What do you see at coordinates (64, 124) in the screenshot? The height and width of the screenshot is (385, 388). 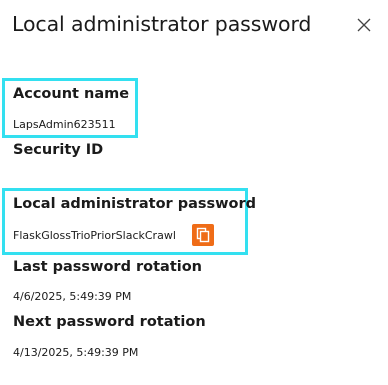 I see `account-name-value: LapsAdmin623511` at bounding box center [64, 124].